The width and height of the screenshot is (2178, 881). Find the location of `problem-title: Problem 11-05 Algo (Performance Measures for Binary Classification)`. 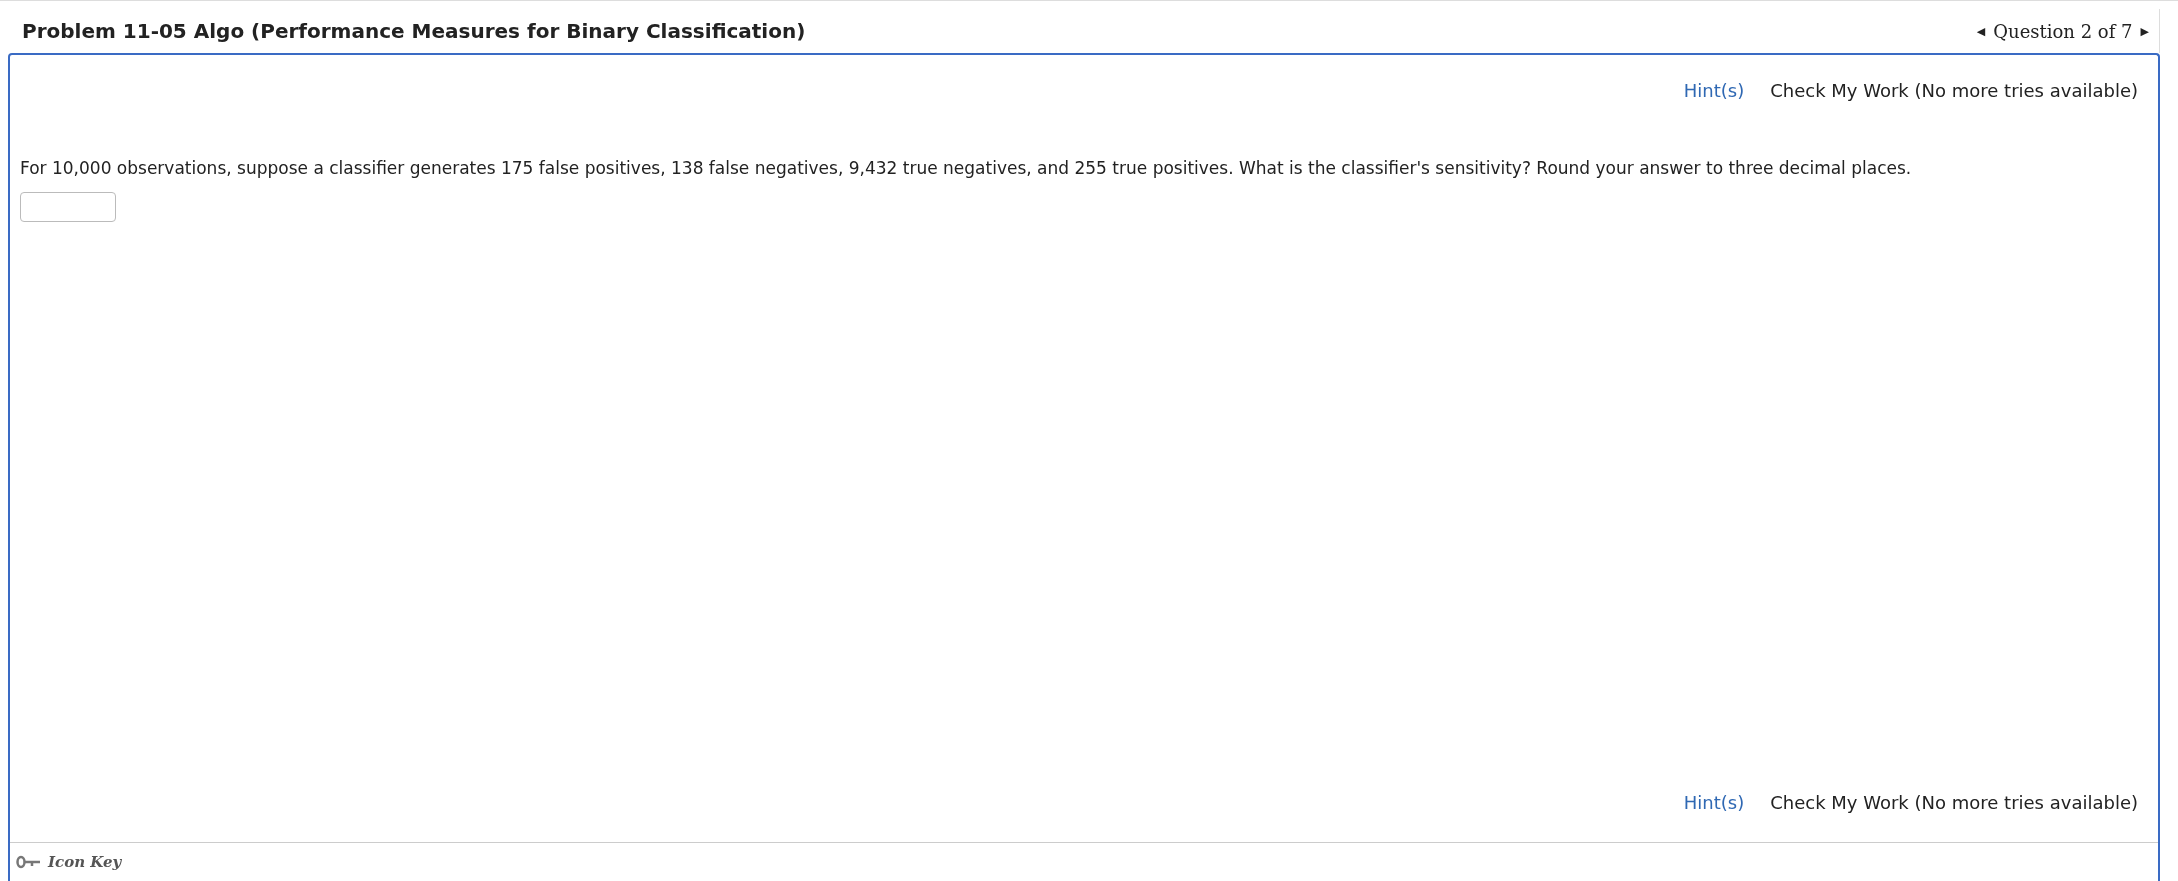

problem-title: Problem 11-05 Algo (Performance Measures for Binary Classification) is located at coordinates (414, 31).